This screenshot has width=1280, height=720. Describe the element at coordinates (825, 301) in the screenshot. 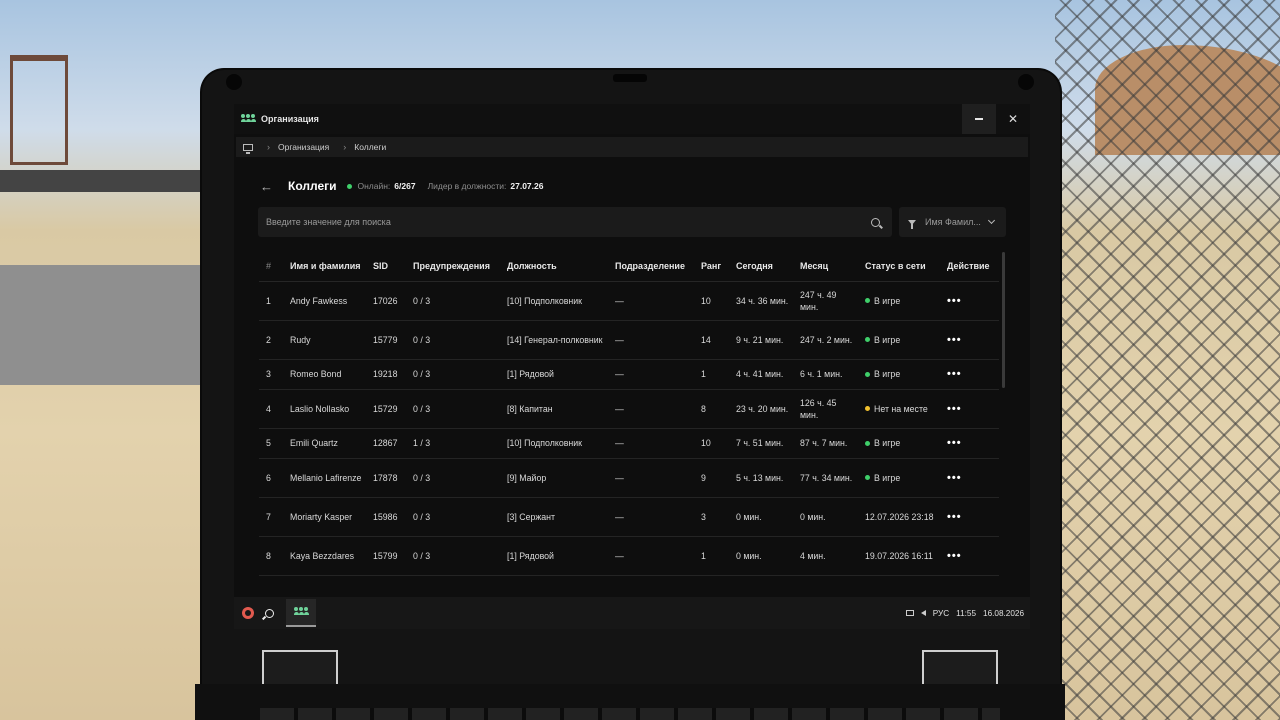

I see `member-time-month: 247 ч. 49 мин.` at that location.